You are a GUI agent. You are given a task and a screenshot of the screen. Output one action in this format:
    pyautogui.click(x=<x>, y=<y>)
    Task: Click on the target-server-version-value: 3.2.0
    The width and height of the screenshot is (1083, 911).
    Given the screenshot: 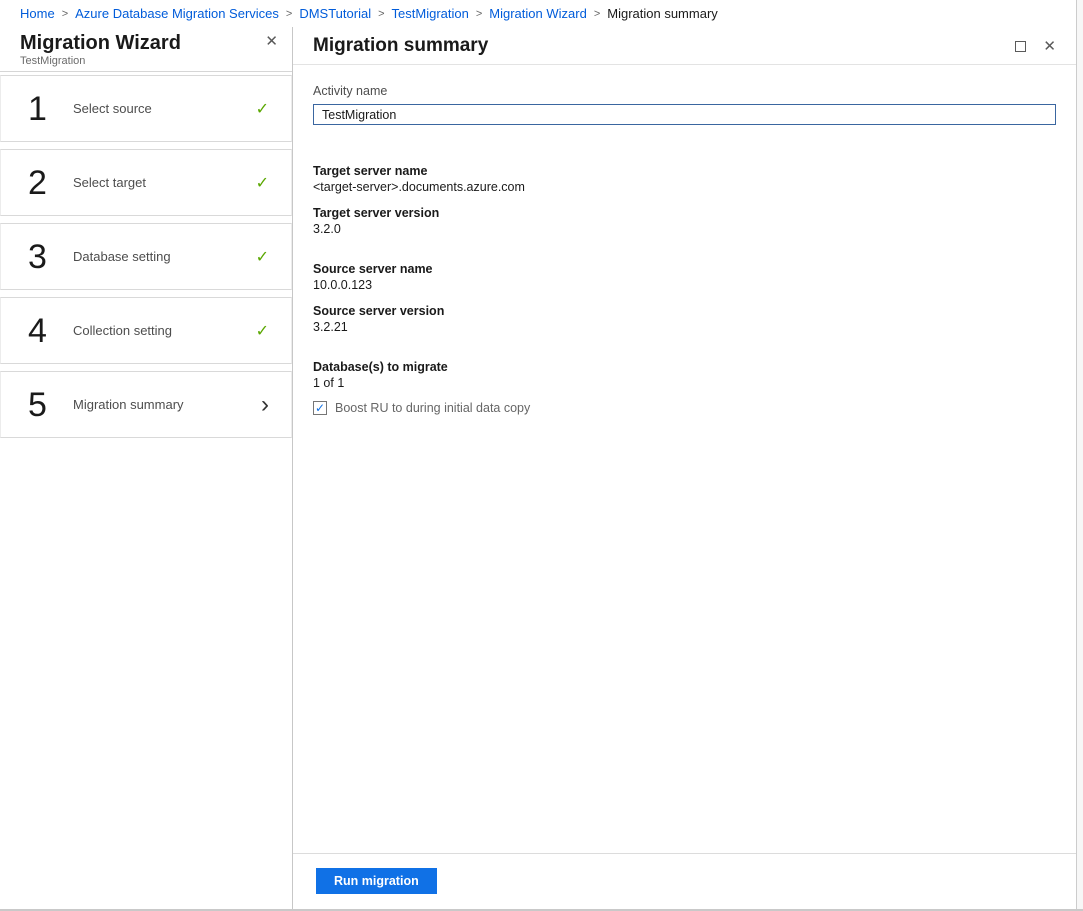 What is the action you would take?
    pyautogui.click(x=327, y=229)
    